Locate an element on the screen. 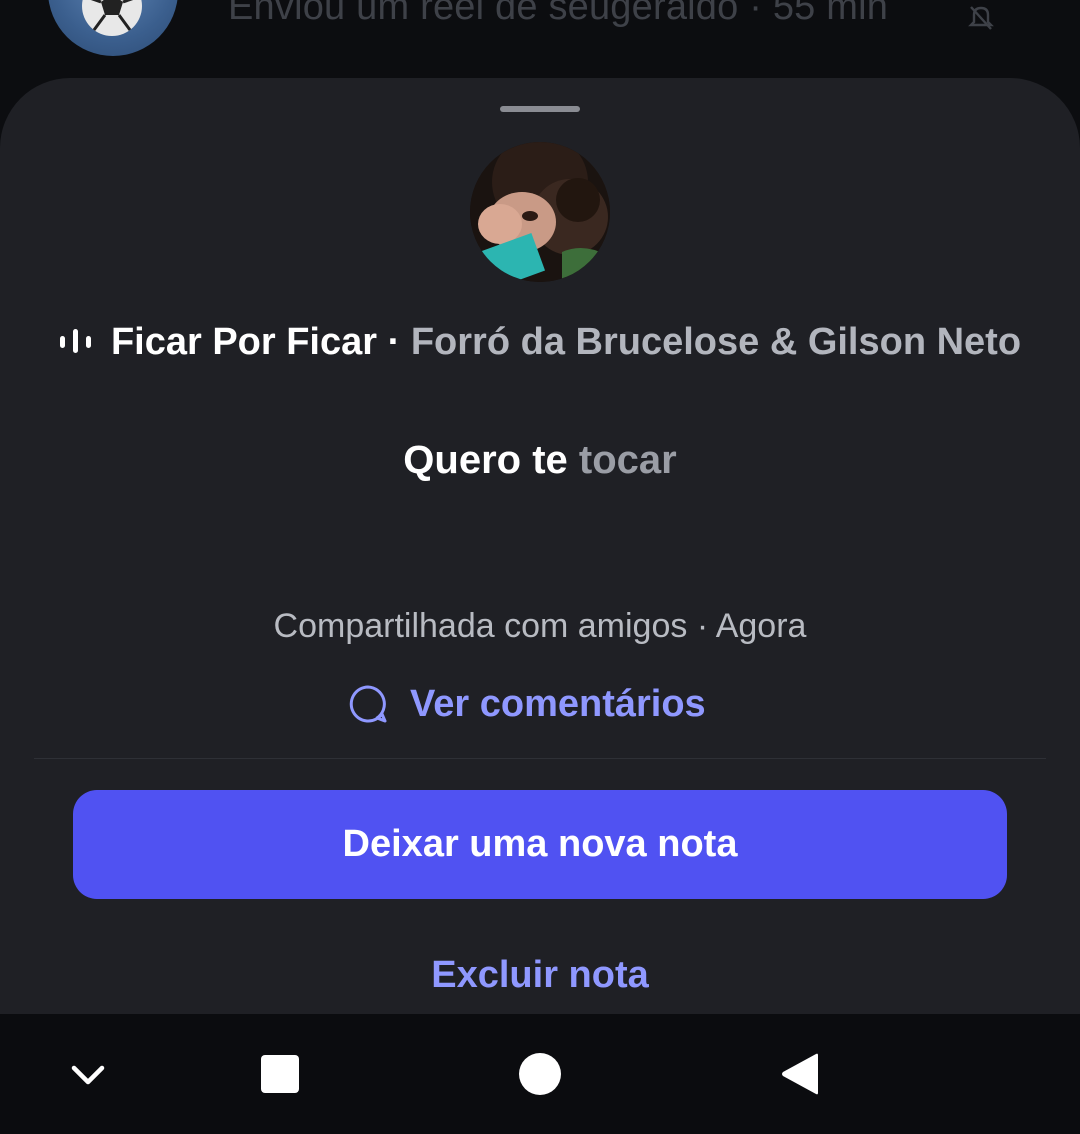 Image resolution: width=1080 pixels, height=1134 pixels. drag-handle is located at coordinates (540, 109).